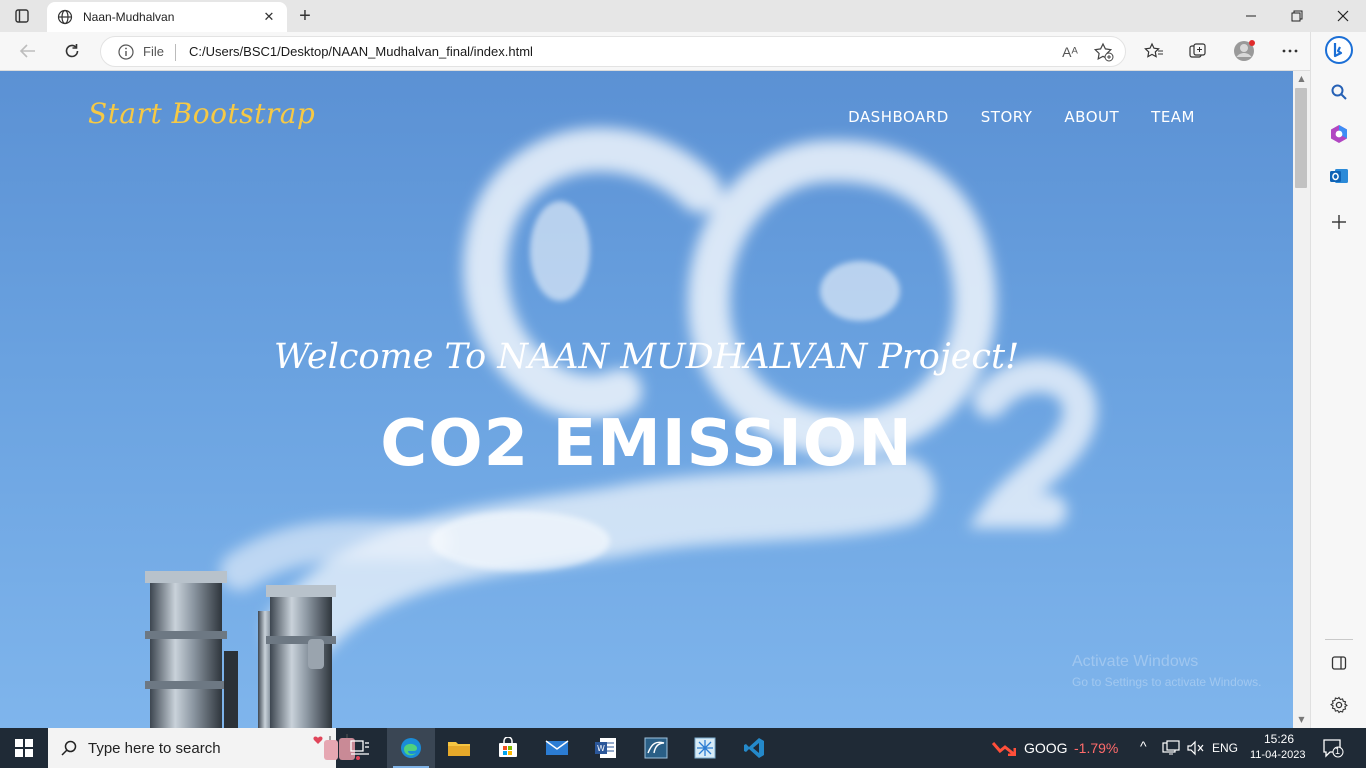  I want to click on start-button, so click(24, 748).